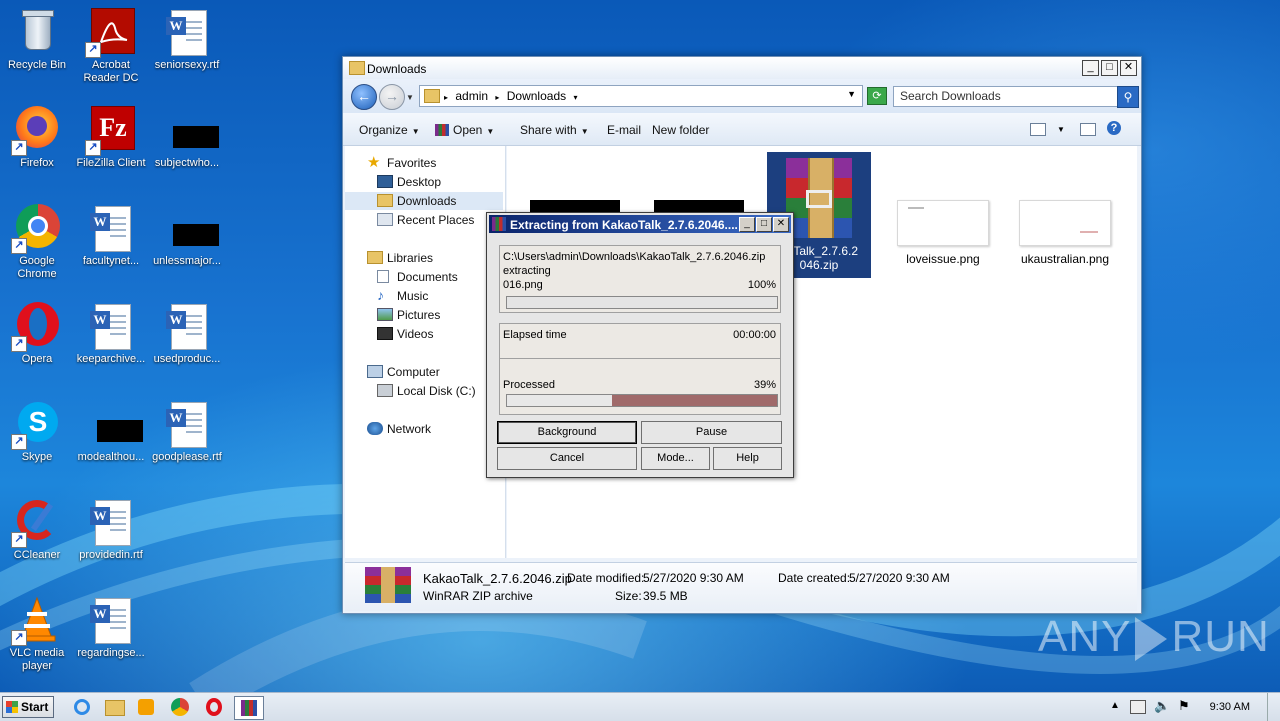 This screenshot has height=721, width=1280. Describe the element at coordinates (432, 372) in the screenshot. I see `nav-computer: Computer` at that location.